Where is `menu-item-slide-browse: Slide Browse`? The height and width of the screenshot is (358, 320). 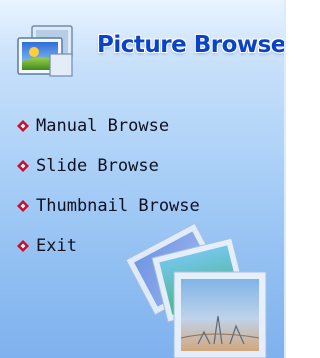
menu-item-slide-browse: Slide Browse is located at coordinates (146, 166).